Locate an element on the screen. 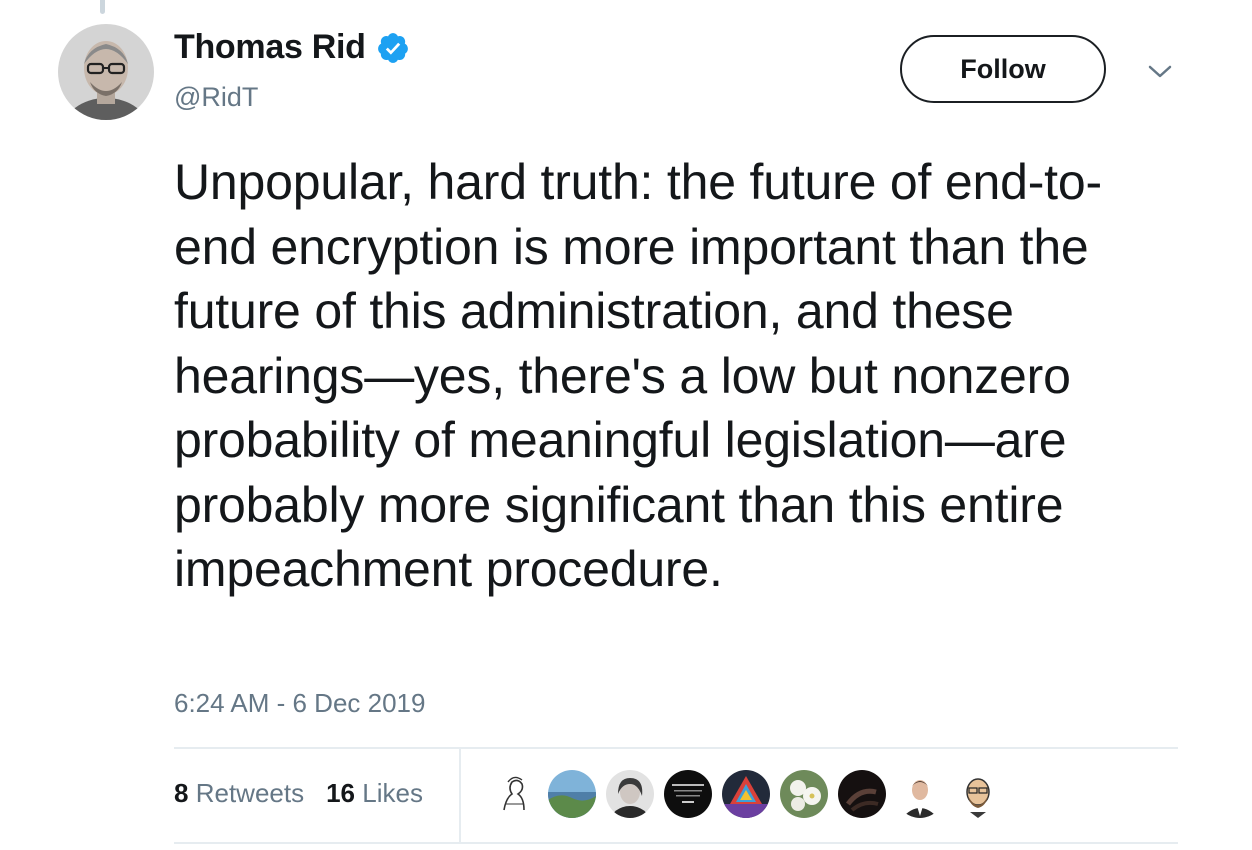 Image resolution: width=1252 pixels, height=850 pixels. liker-avatars is located at coordinates (746, 794).